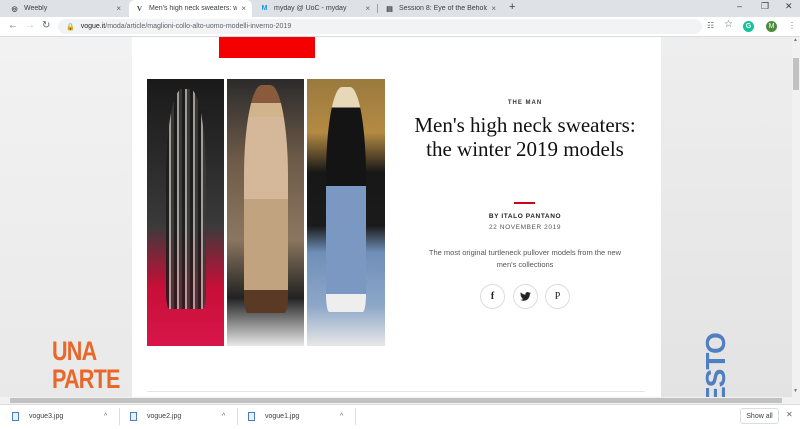 The image size is (800, 429). Describe the element at coordinates (267, 47) in the screenshot. I see `red-banner` at that location.